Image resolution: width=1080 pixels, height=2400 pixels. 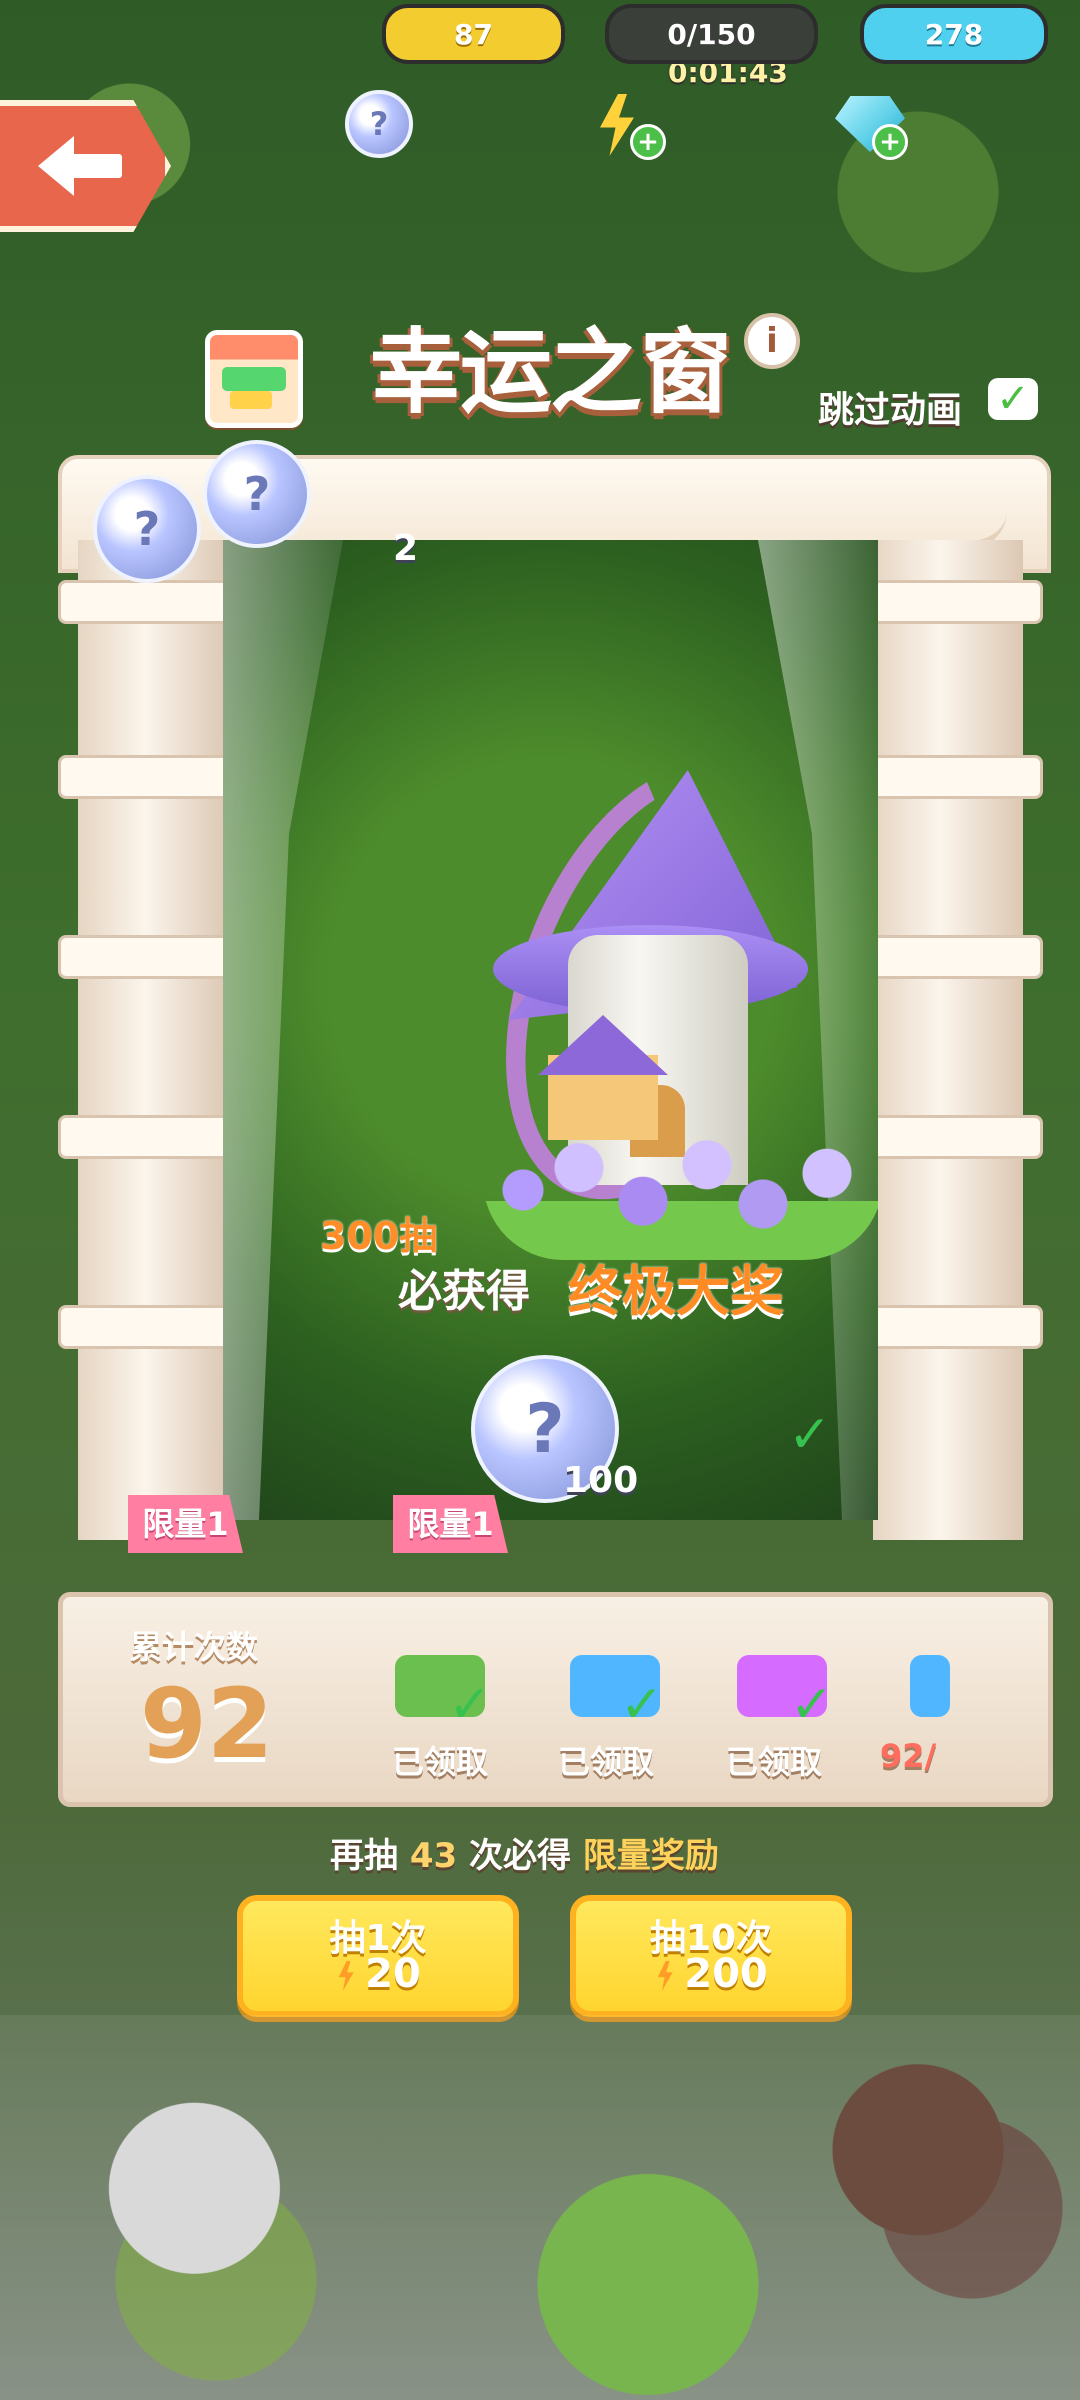 I want to click on energy-balance: 0/150, so click(x=711, y=34).